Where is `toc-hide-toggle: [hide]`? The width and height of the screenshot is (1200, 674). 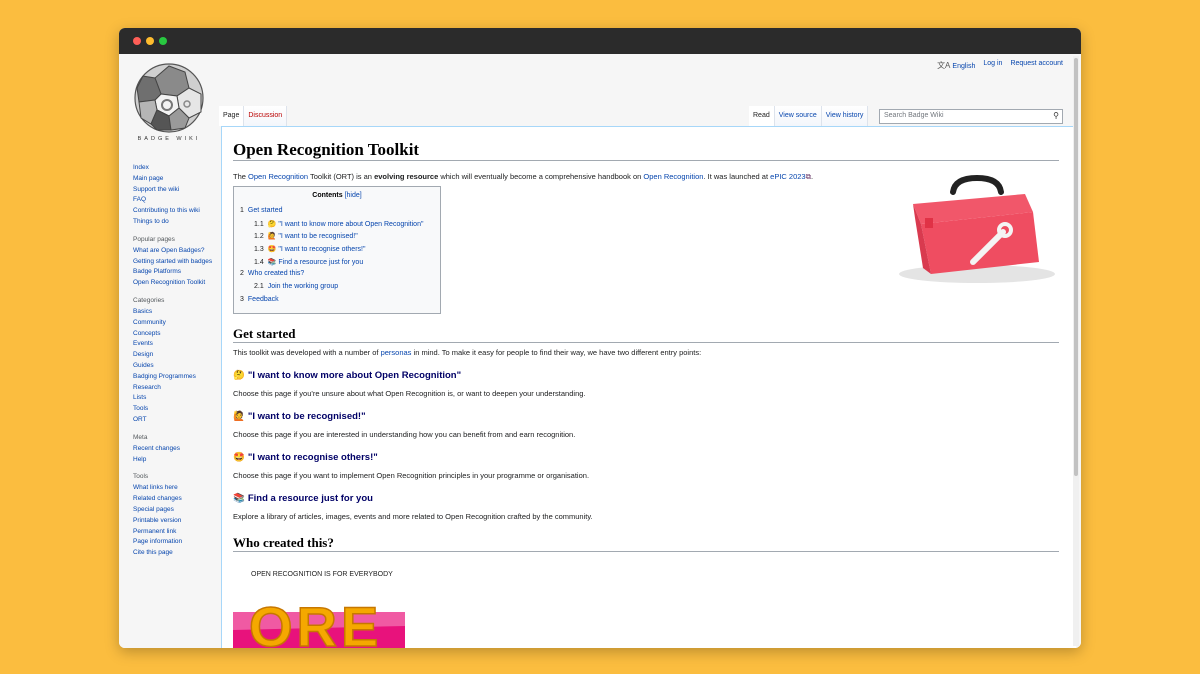 toc-hide-toggle: [hide] is located at coordinates (353, 195).